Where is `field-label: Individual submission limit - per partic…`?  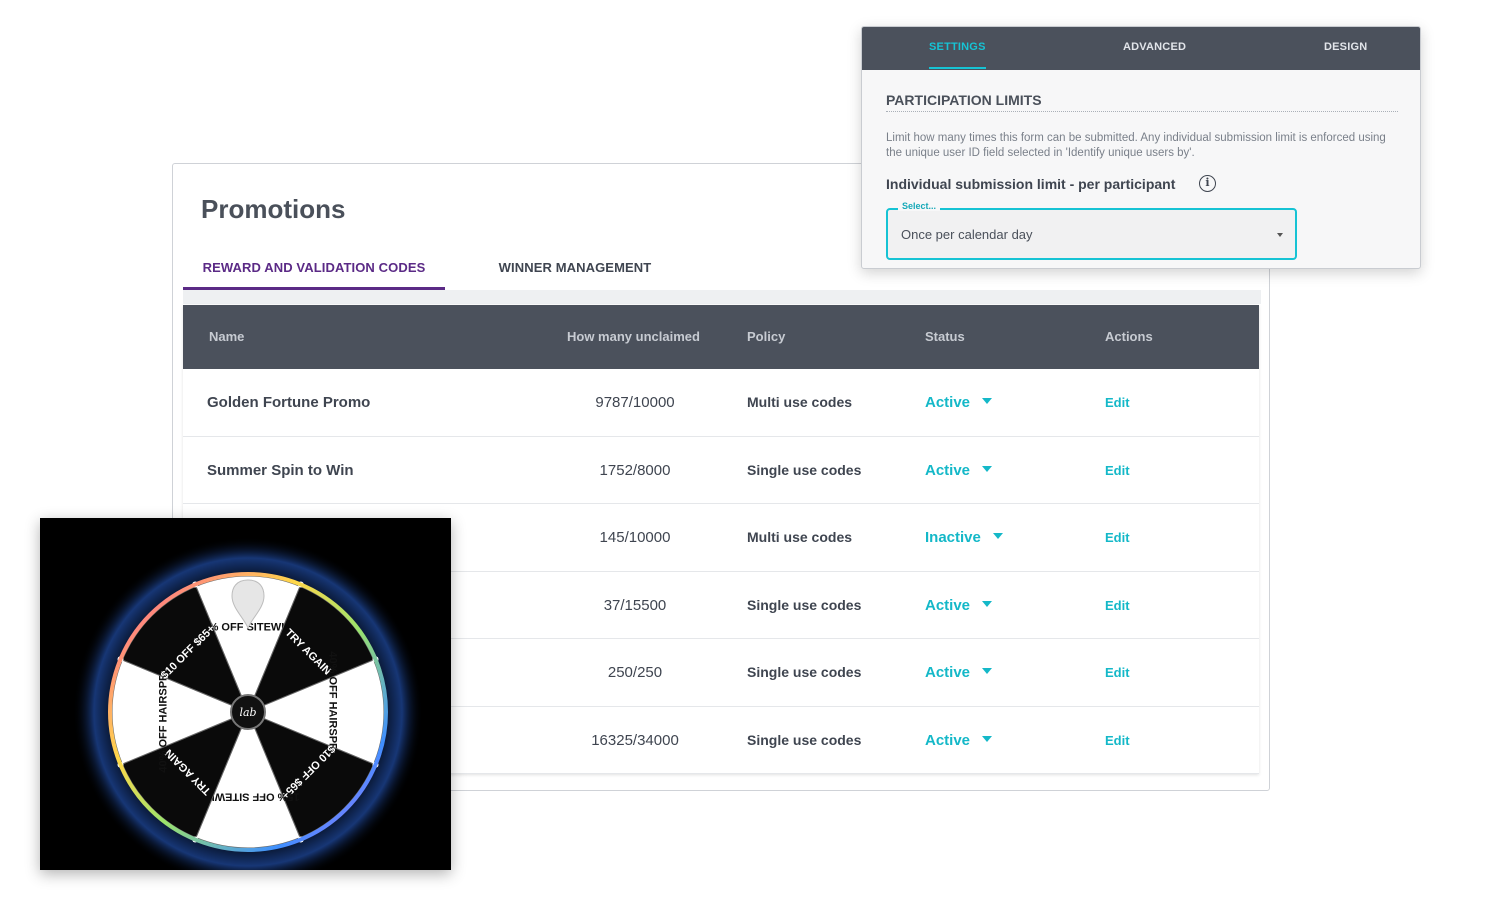
field-label: Individual submission limit - per partic… is located at coordinates (1031, 184).